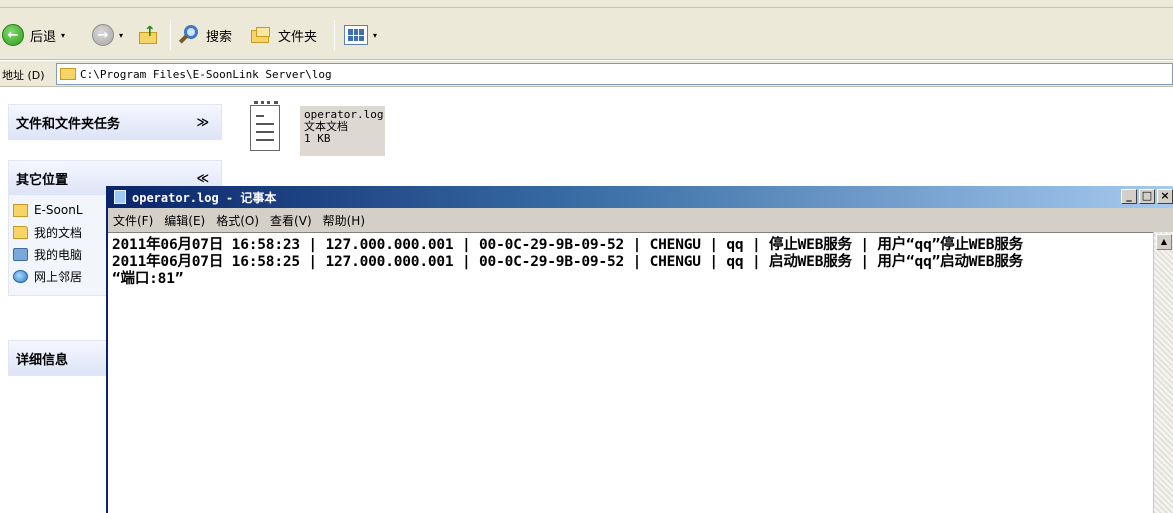 The width and height of the screenshot is (1173, 513). I want to click on forward-dropdown-icon: ▾, so click(121, 35).